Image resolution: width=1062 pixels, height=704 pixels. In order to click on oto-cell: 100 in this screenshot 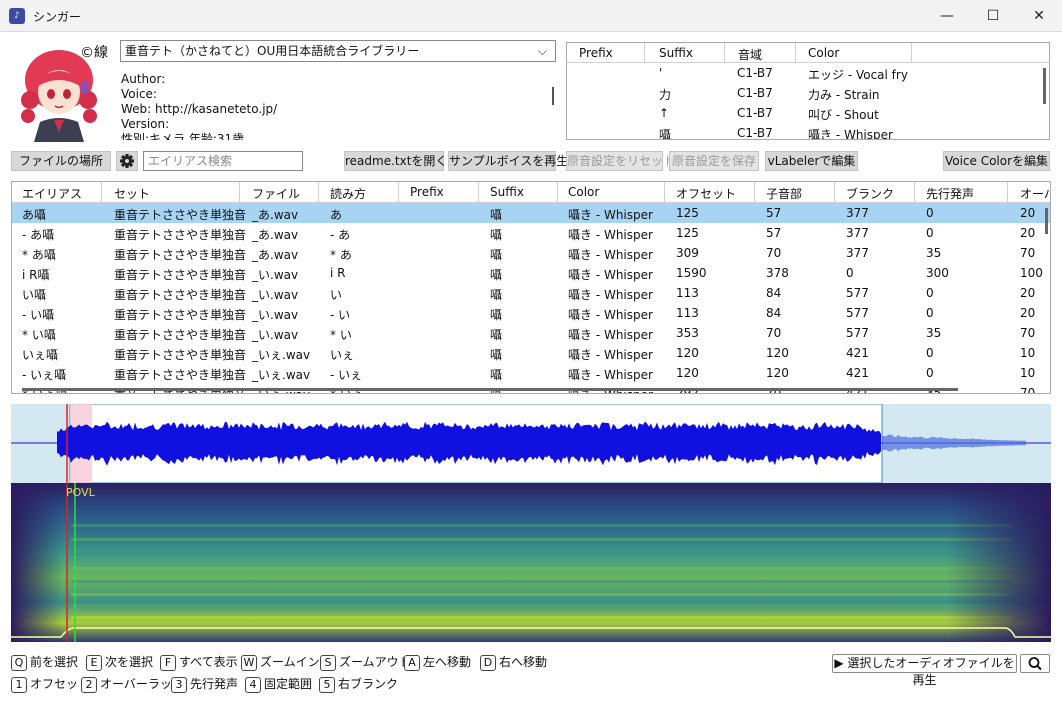, I will do `click(1031, 273)`.